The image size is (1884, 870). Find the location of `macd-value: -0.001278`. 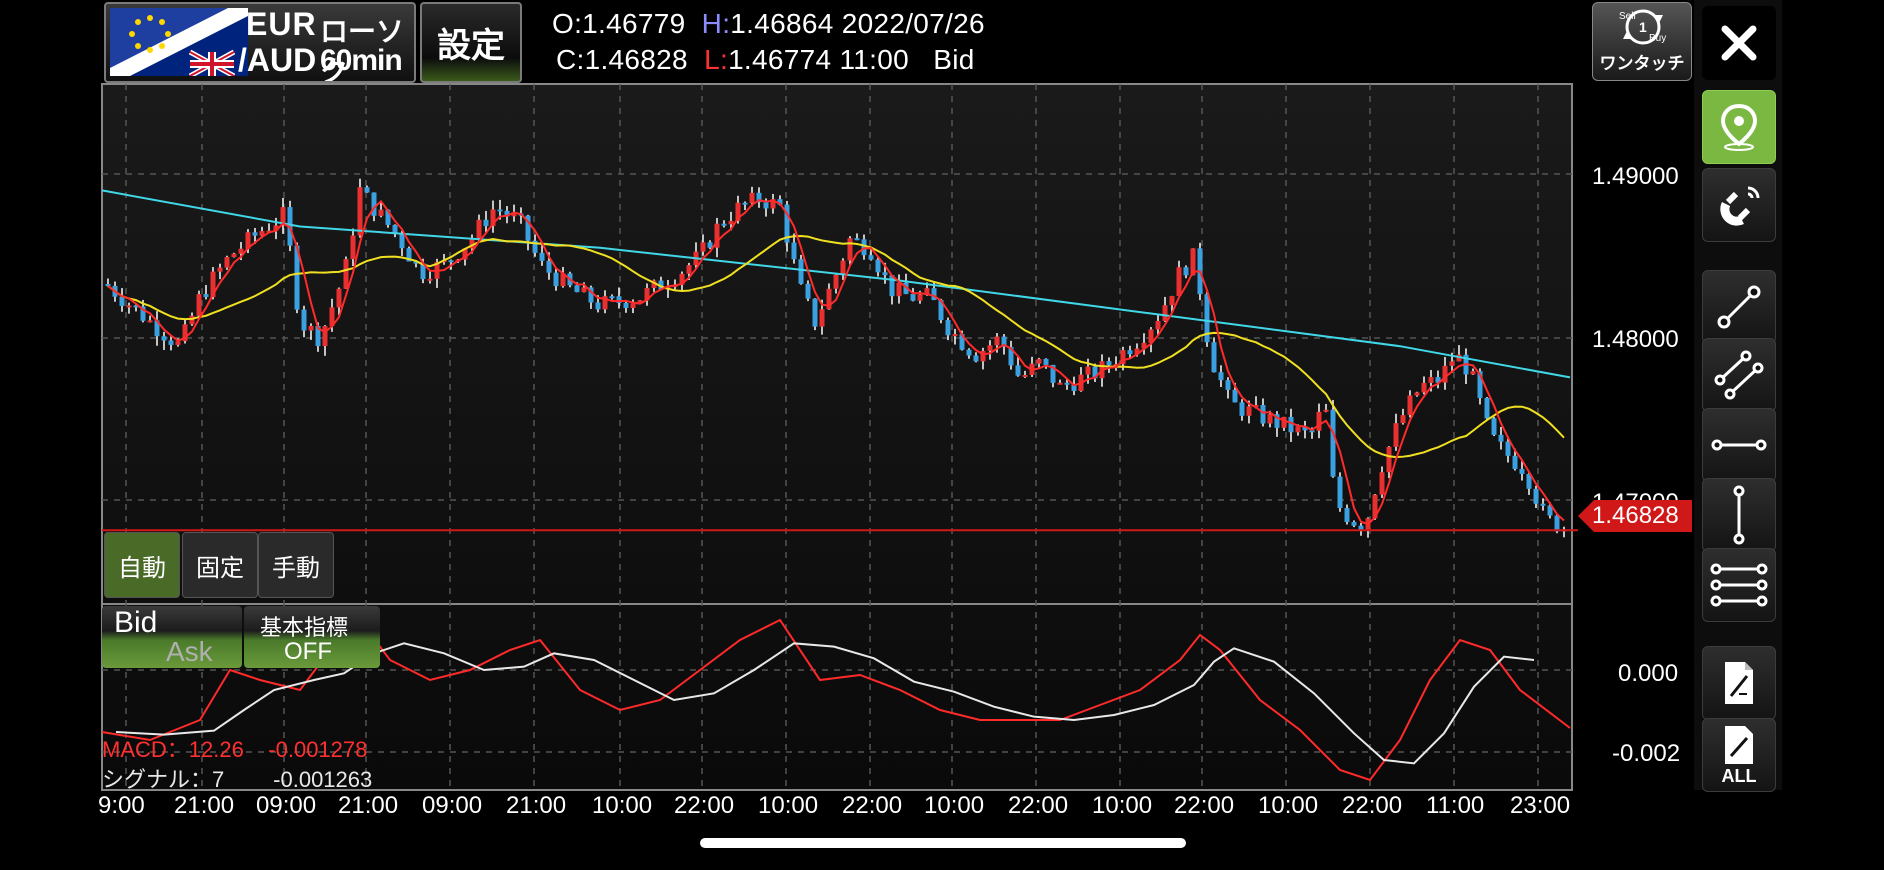

macd-value: -0.001278 is located at coordinates (318, 749).